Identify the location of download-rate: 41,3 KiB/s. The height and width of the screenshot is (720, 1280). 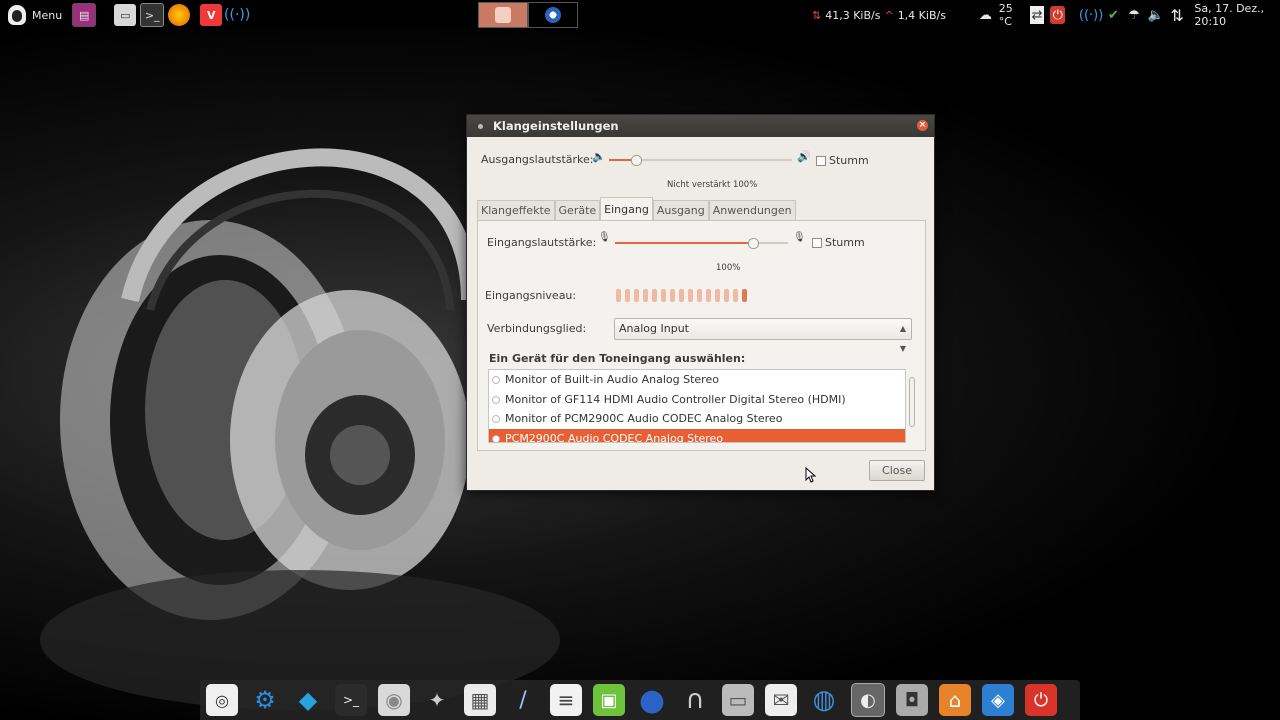
(853, 15).